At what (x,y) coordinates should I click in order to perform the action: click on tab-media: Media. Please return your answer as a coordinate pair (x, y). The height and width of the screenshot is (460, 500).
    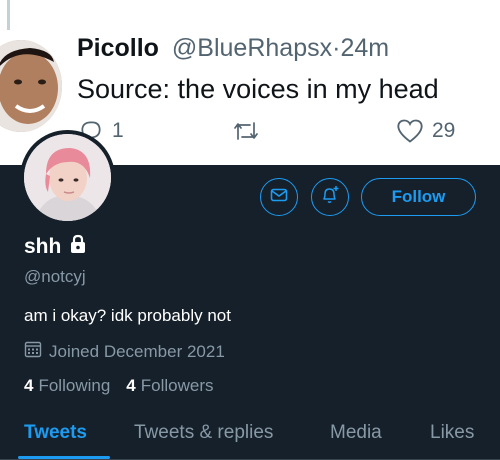
    Looking at the image, I should click on (356, 433).